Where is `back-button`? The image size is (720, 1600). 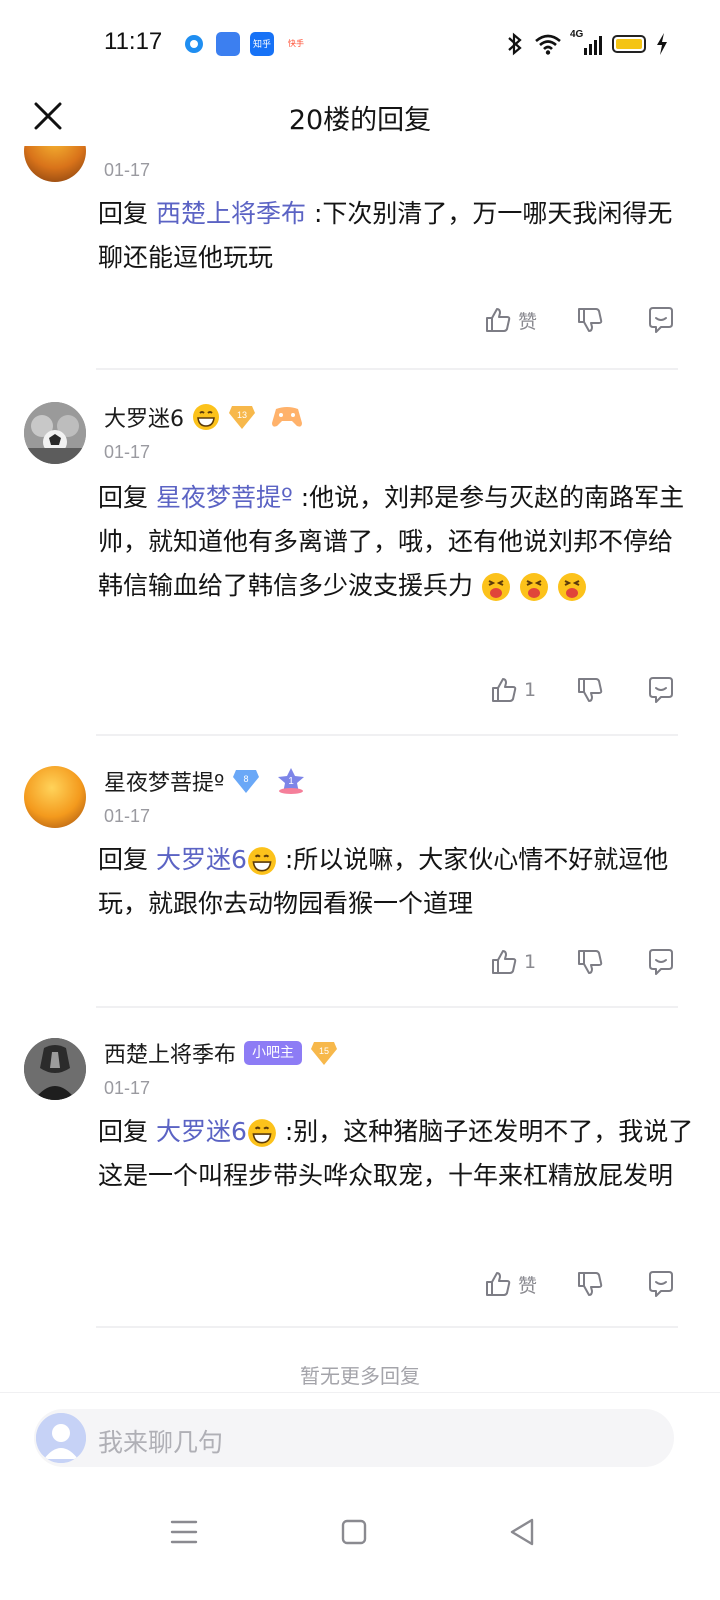
back-button is located at coordinates (522, 1532).